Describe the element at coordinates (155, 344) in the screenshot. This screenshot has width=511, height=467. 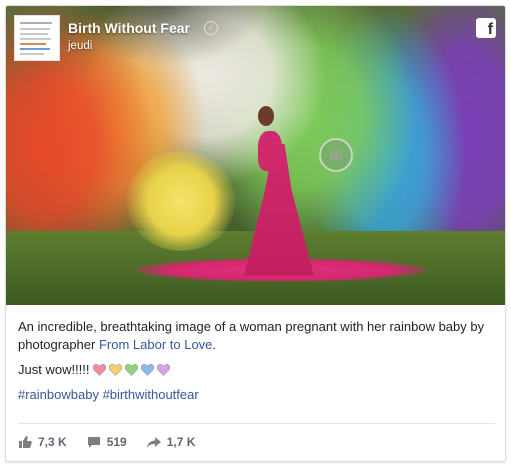
I see `photographer-link: From Labor to Love` at that location.